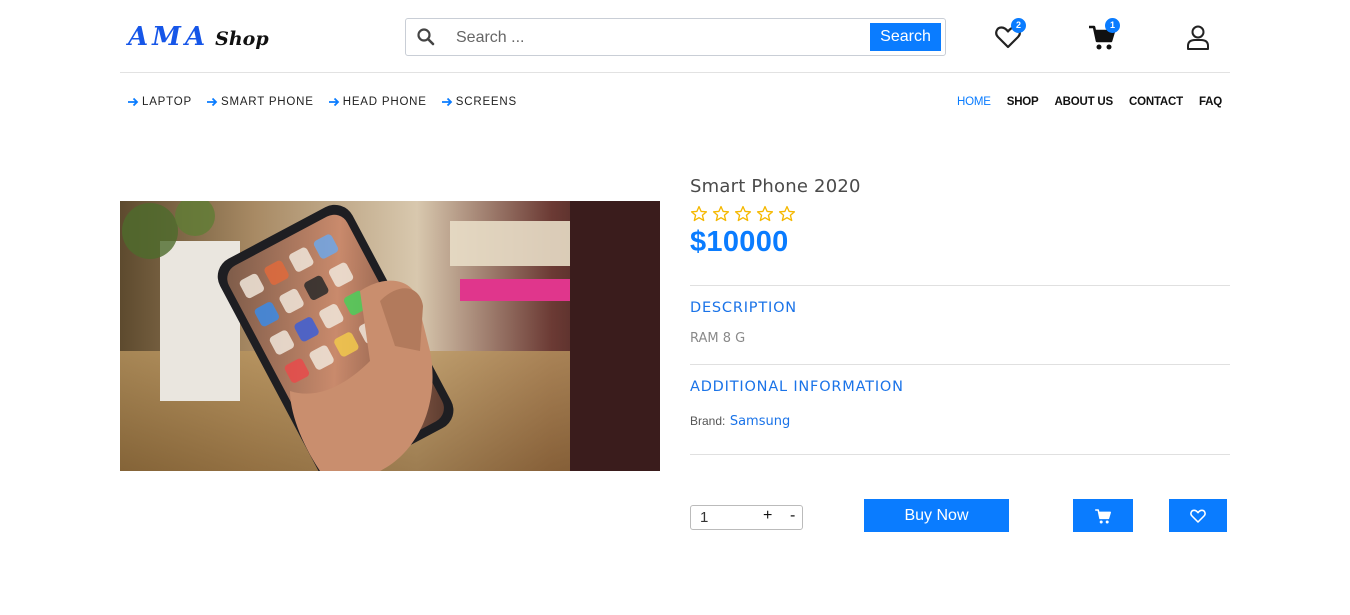  Describe the element at coordinates (1112, 25) in the screenshot. I see `cart-count-badge: 1` at that location.